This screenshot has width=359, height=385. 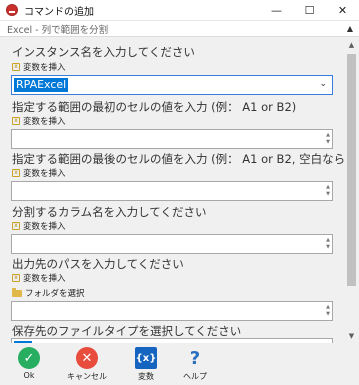 What do you see at coordinates (98, 264) in the screenshot?
I see `field-label: 出力先のパスを入力してください` at bounding box center [98, 264].